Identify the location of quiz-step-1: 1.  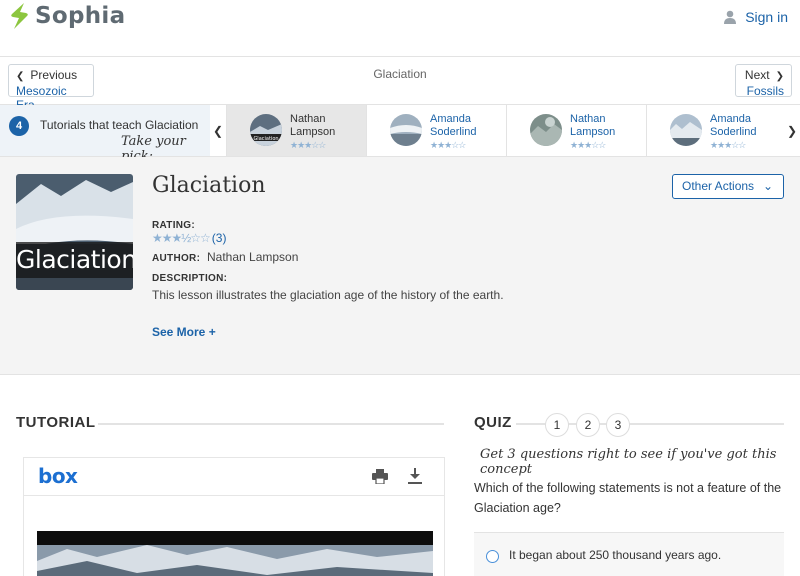
(557, 425).